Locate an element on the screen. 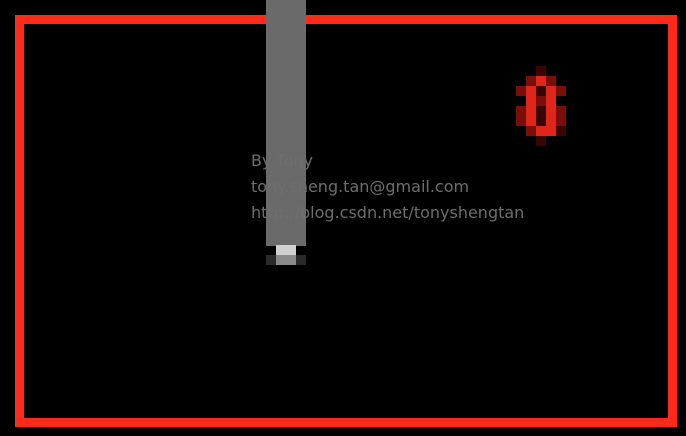 The height and width of the screenshot is (436, 686). credits-url: http://blog.csdn.net/tonyshengtan is located at coordinates (388, 212).